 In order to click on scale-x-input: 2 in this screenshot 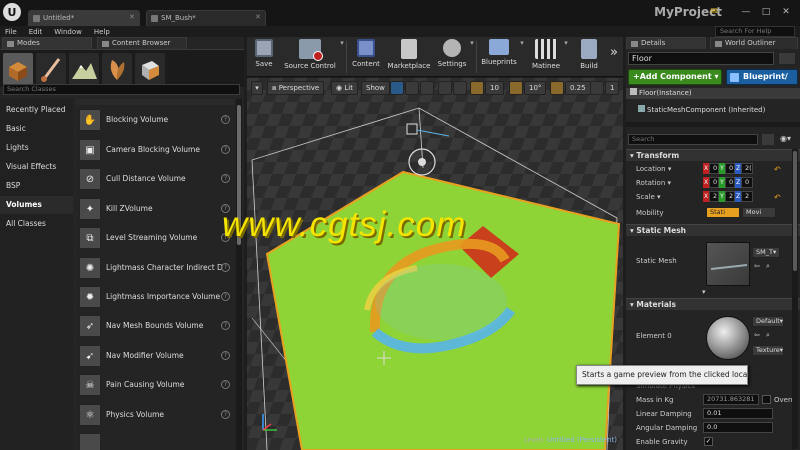, I will do `click(714, 196)`.